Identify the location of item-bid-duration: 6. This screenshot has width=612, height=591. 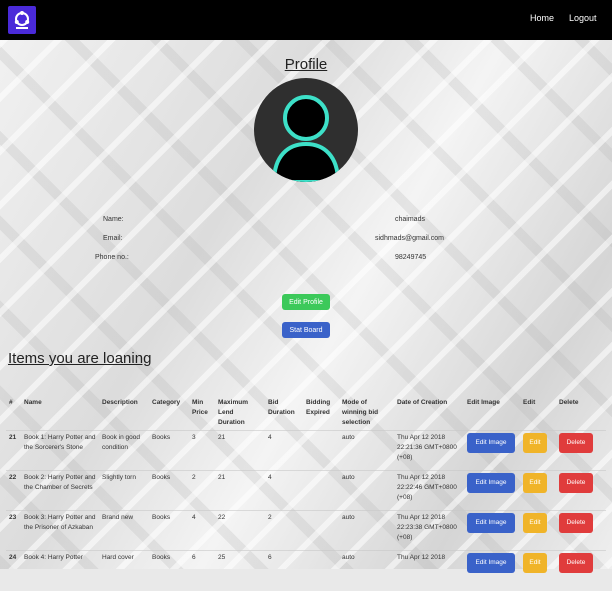
(284, 570).